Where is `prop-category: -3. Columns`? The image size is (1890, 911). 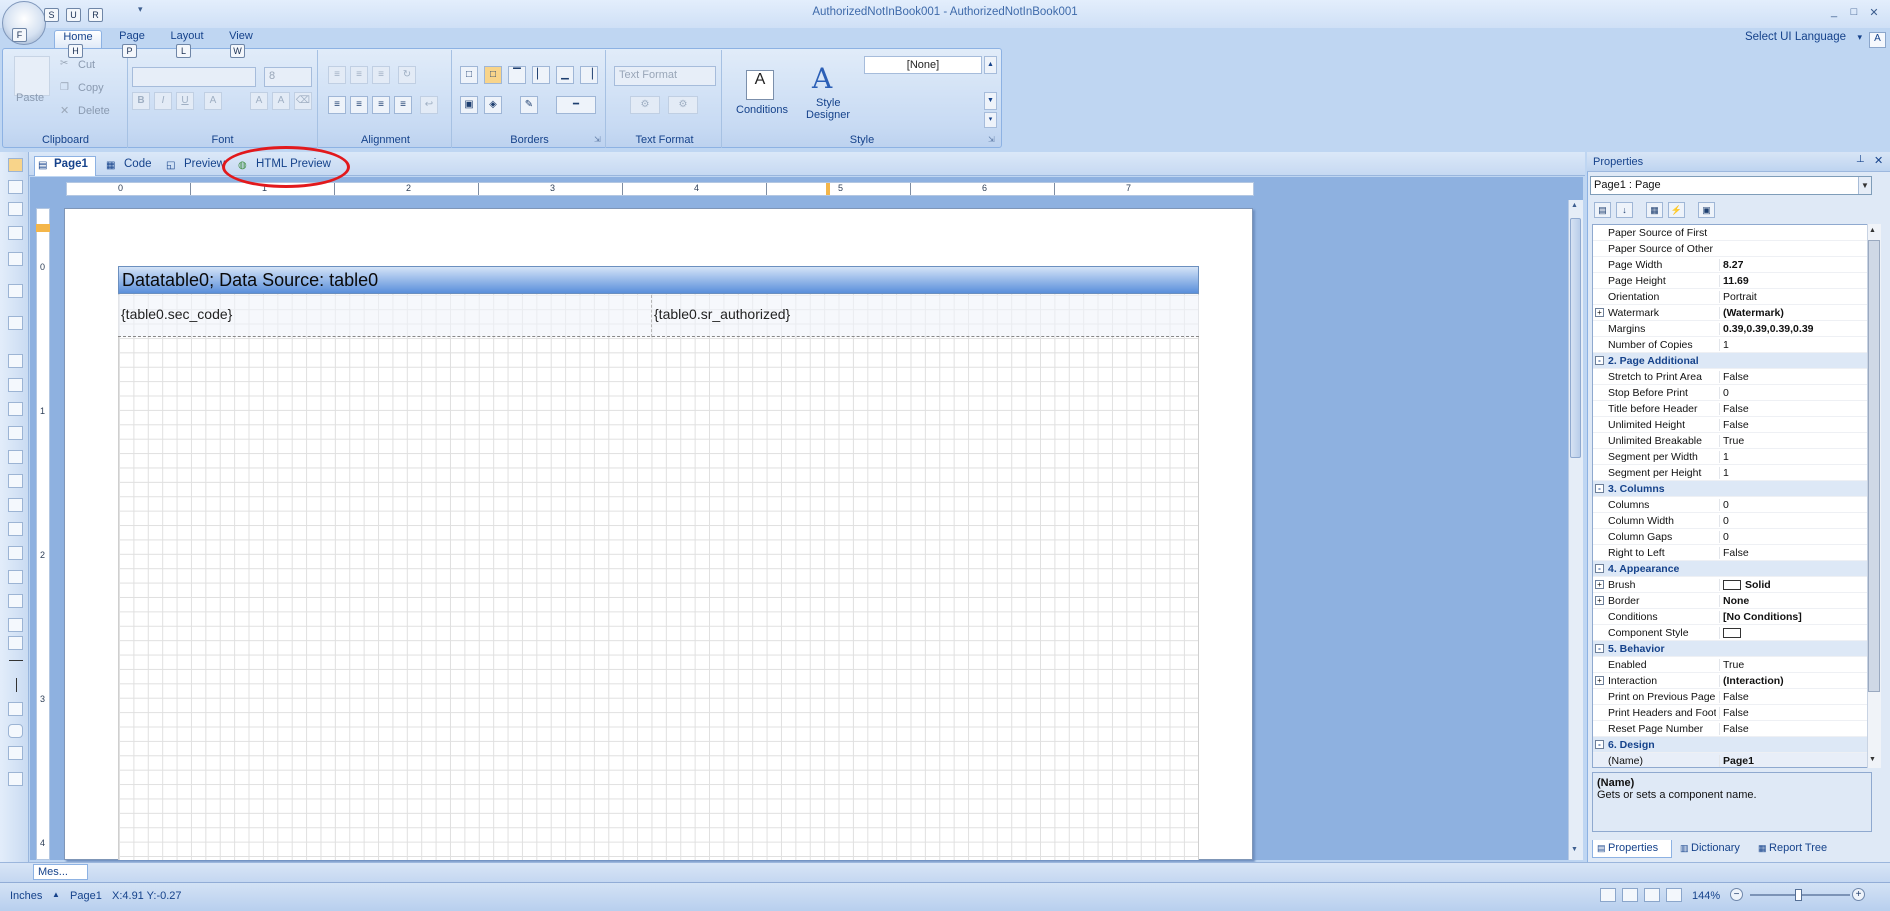
prop-category: -3. Columns is located at coordinates (1732, 489).